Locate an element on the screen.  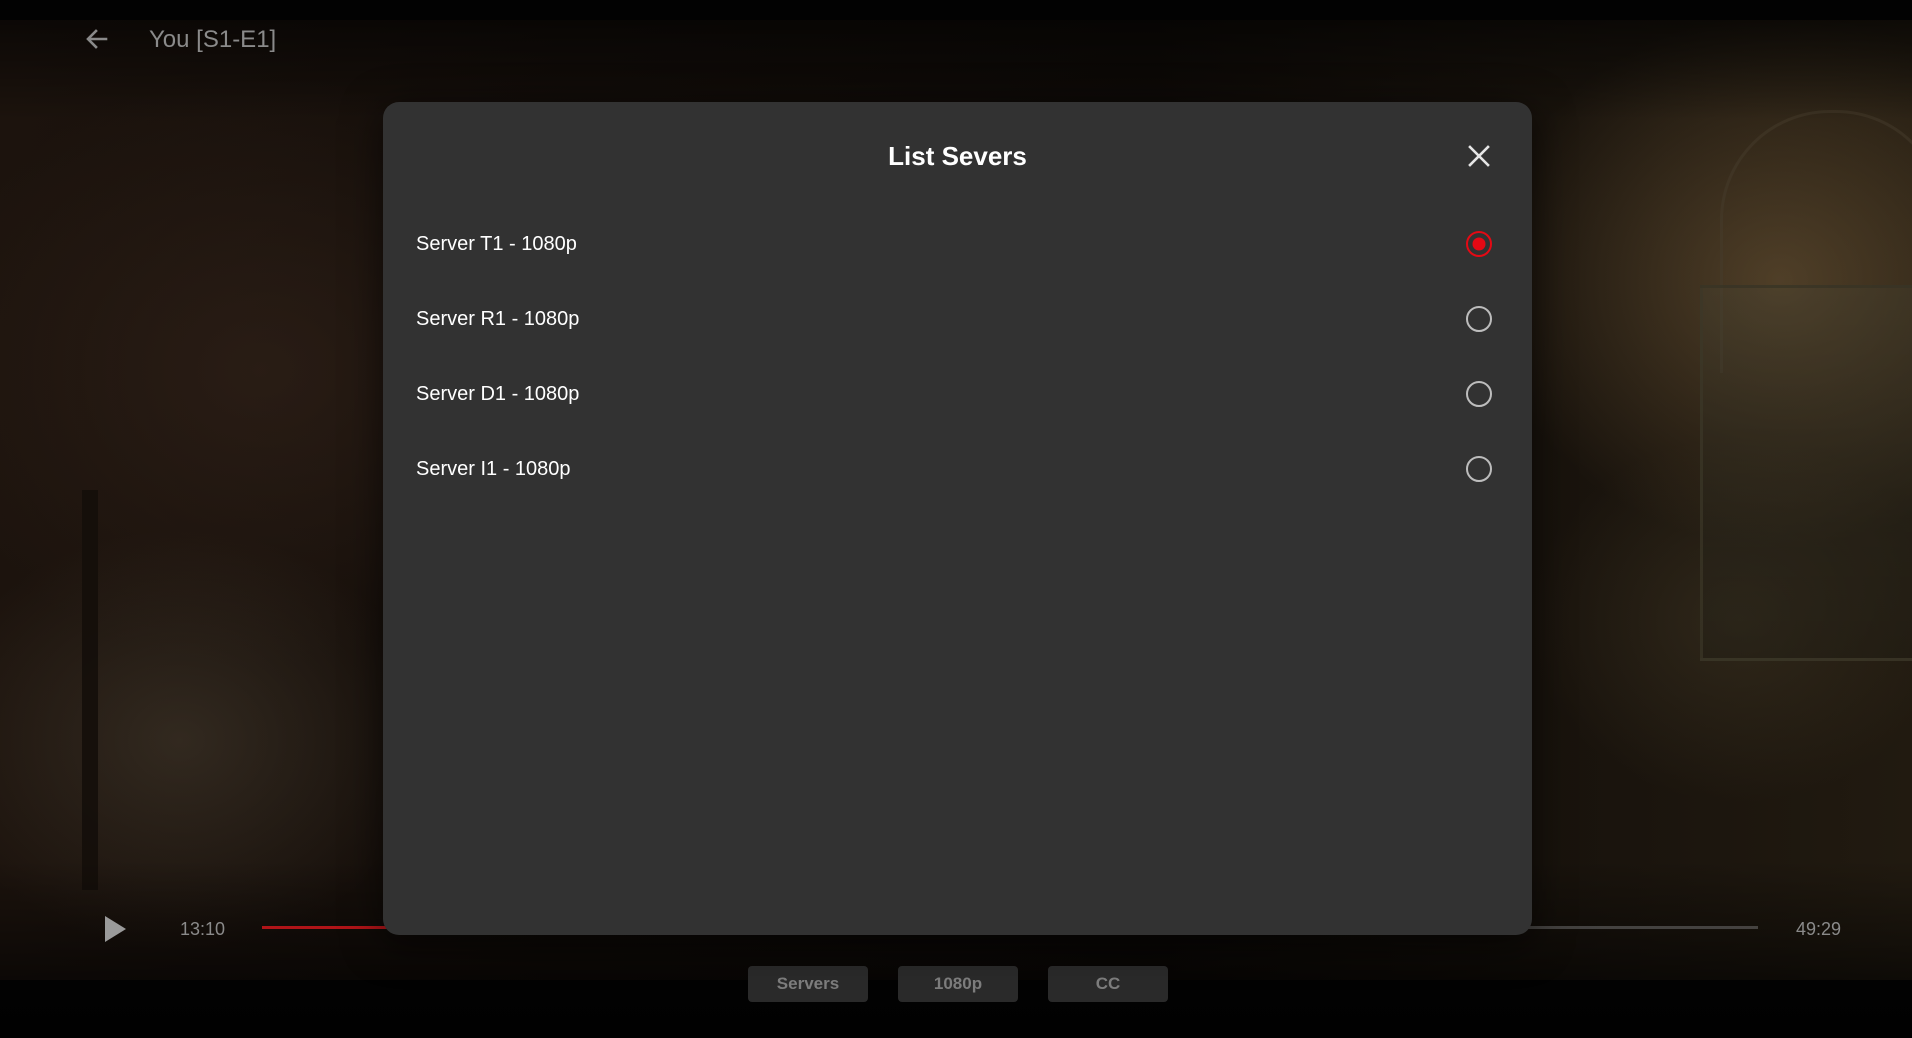
close-icon is located at coordinates (1479, 156).